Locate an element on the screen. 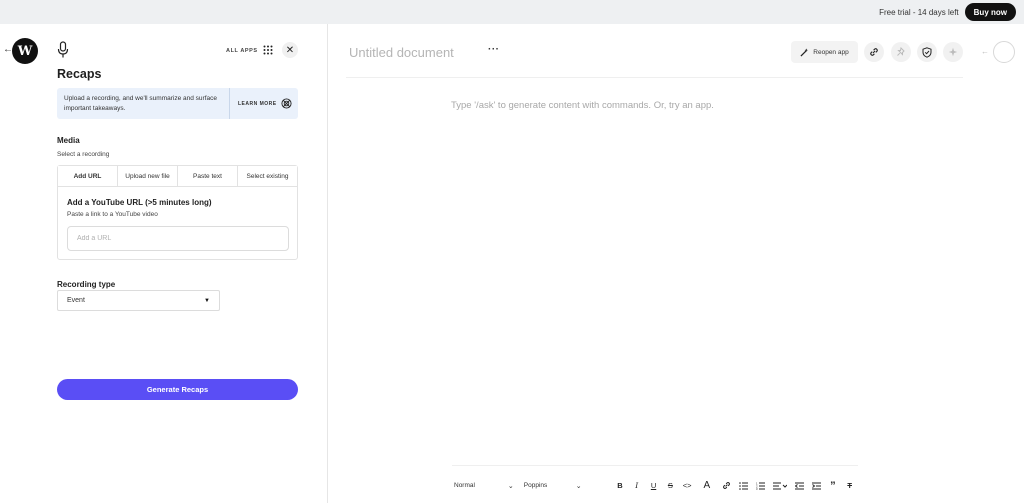  title-divider is located at coordinates (654, 77).